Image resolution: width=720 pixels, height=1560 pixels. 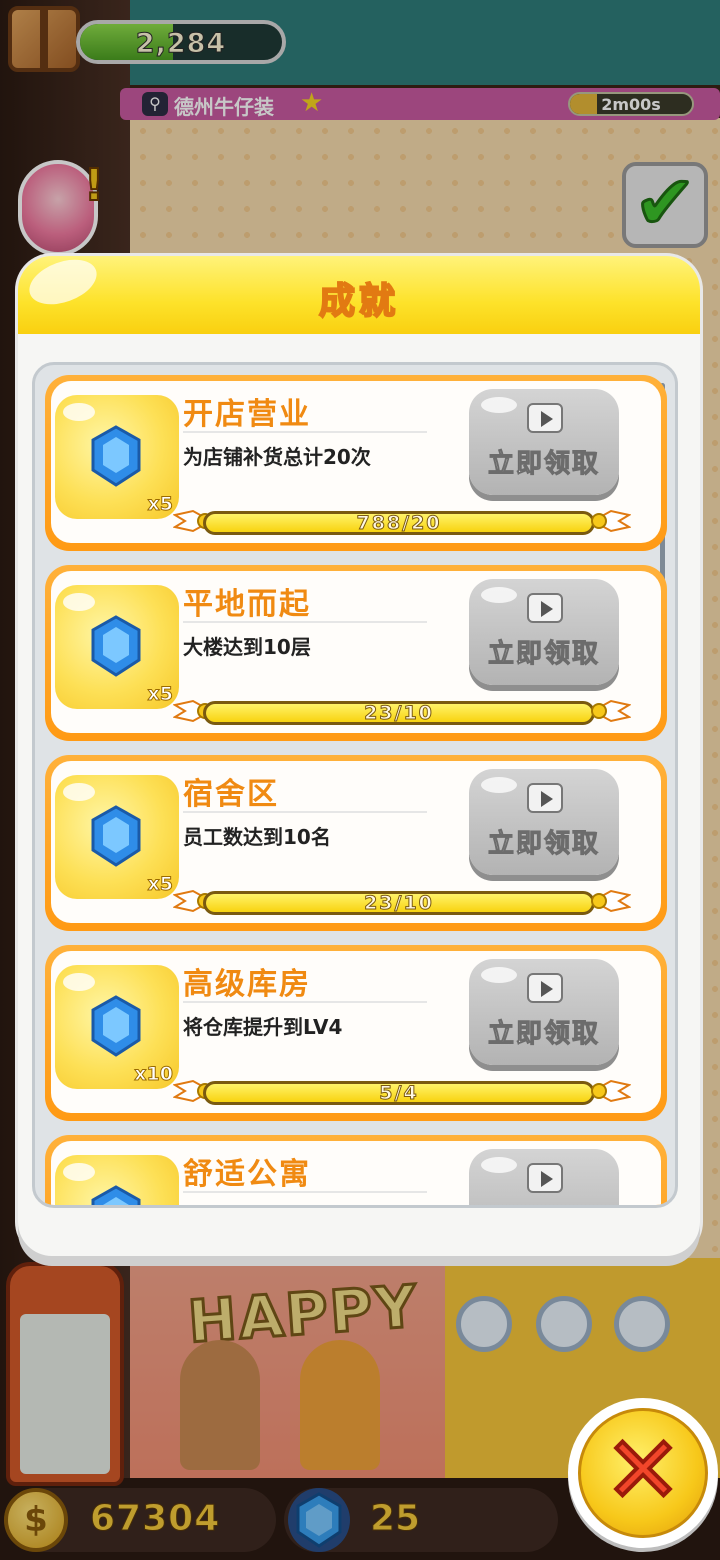 What do you see at coordinates (263, 1027) in the screenshot?
I see `achievement-description: 将仓库提升到LV4` at bounding box center [263, 1027].